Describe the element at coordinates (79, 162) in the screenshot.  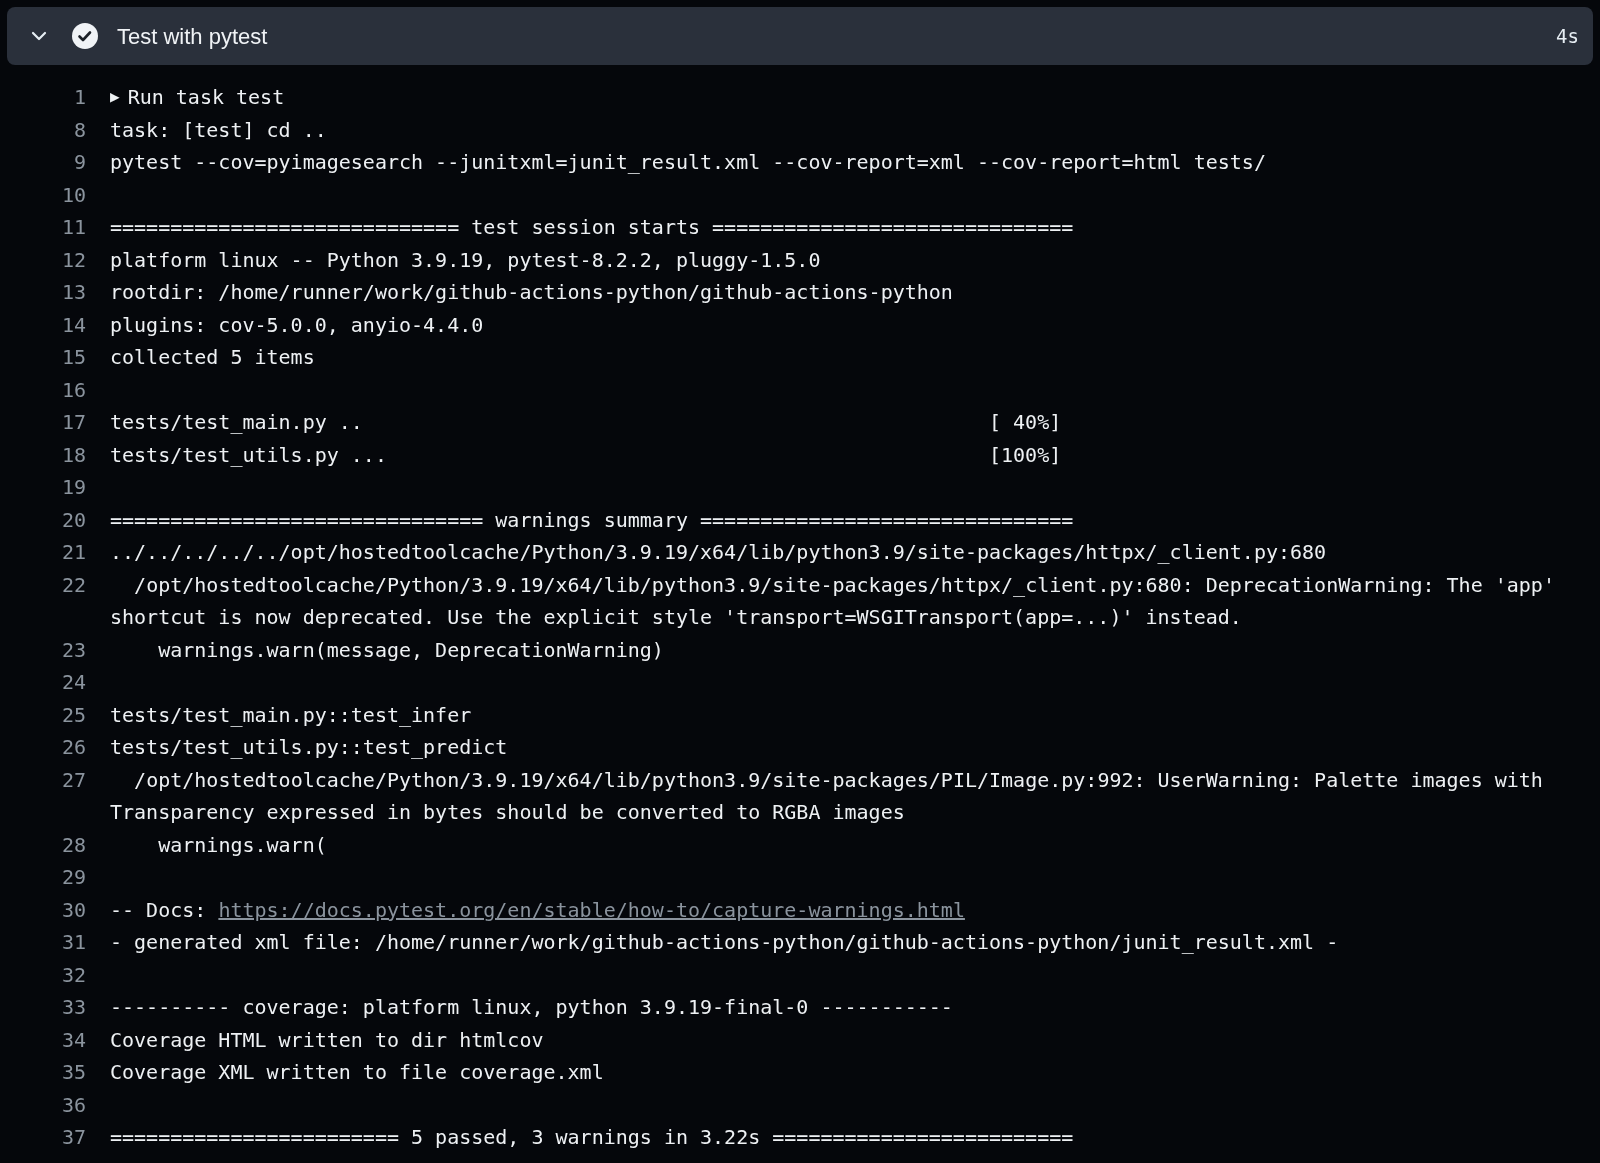
I see `line-number: 9` at that location.